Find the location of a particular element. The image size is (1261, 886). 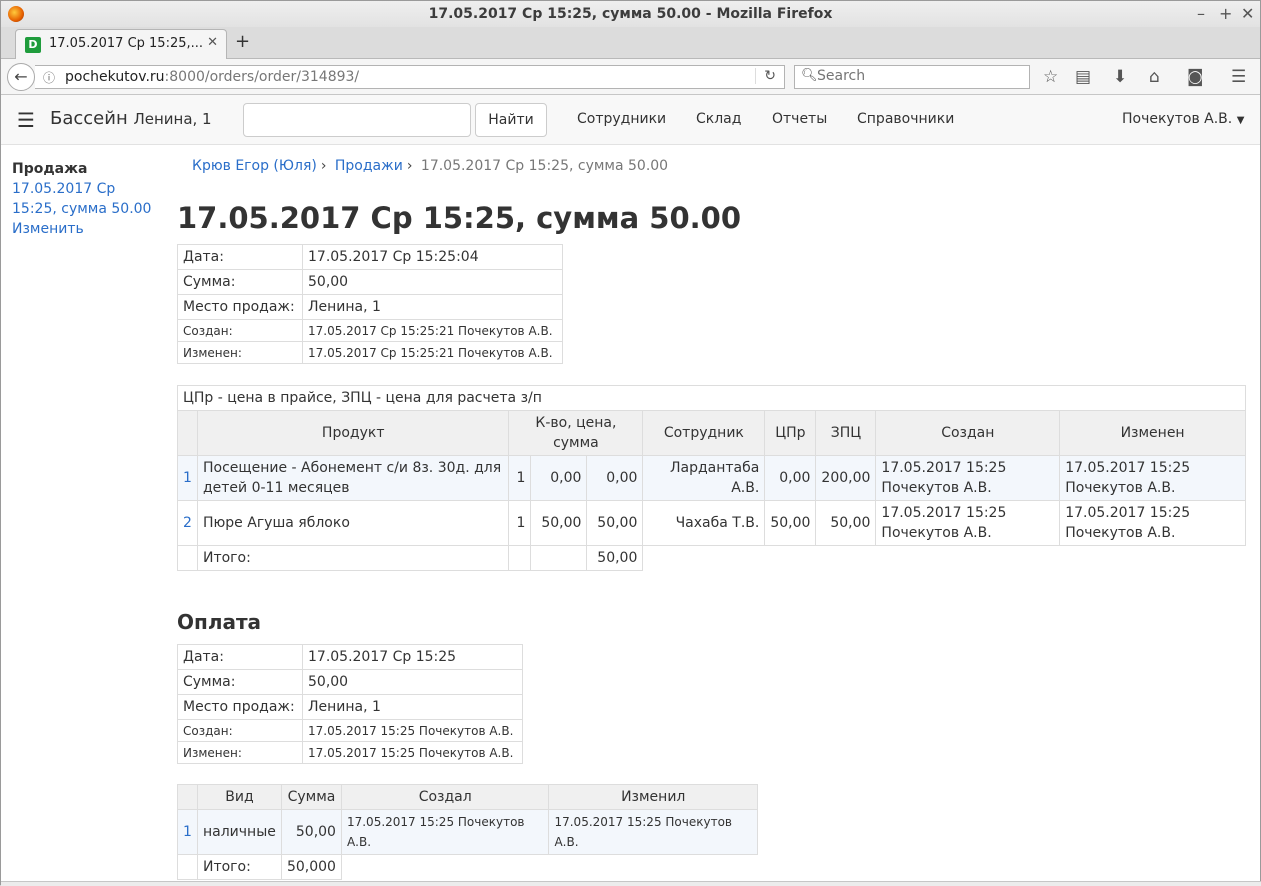

find-button: Найти is located at coordinates (511, 120).